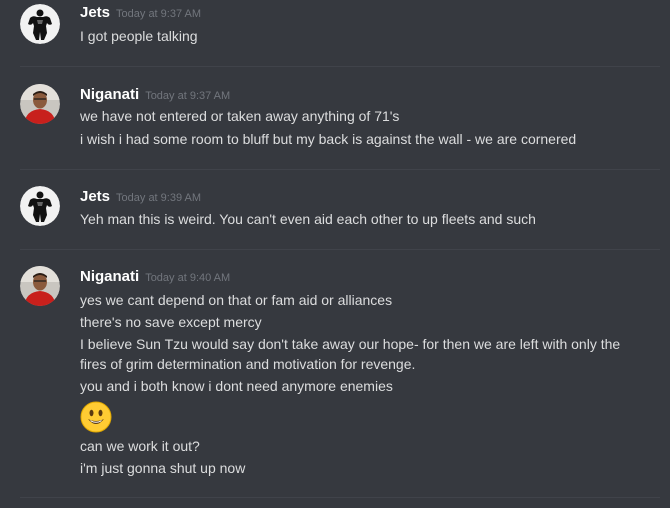 This screenshot has height=508, width=670. I want to click on message-header: Niganati Today at 9:37 AM, so click(155, 95).